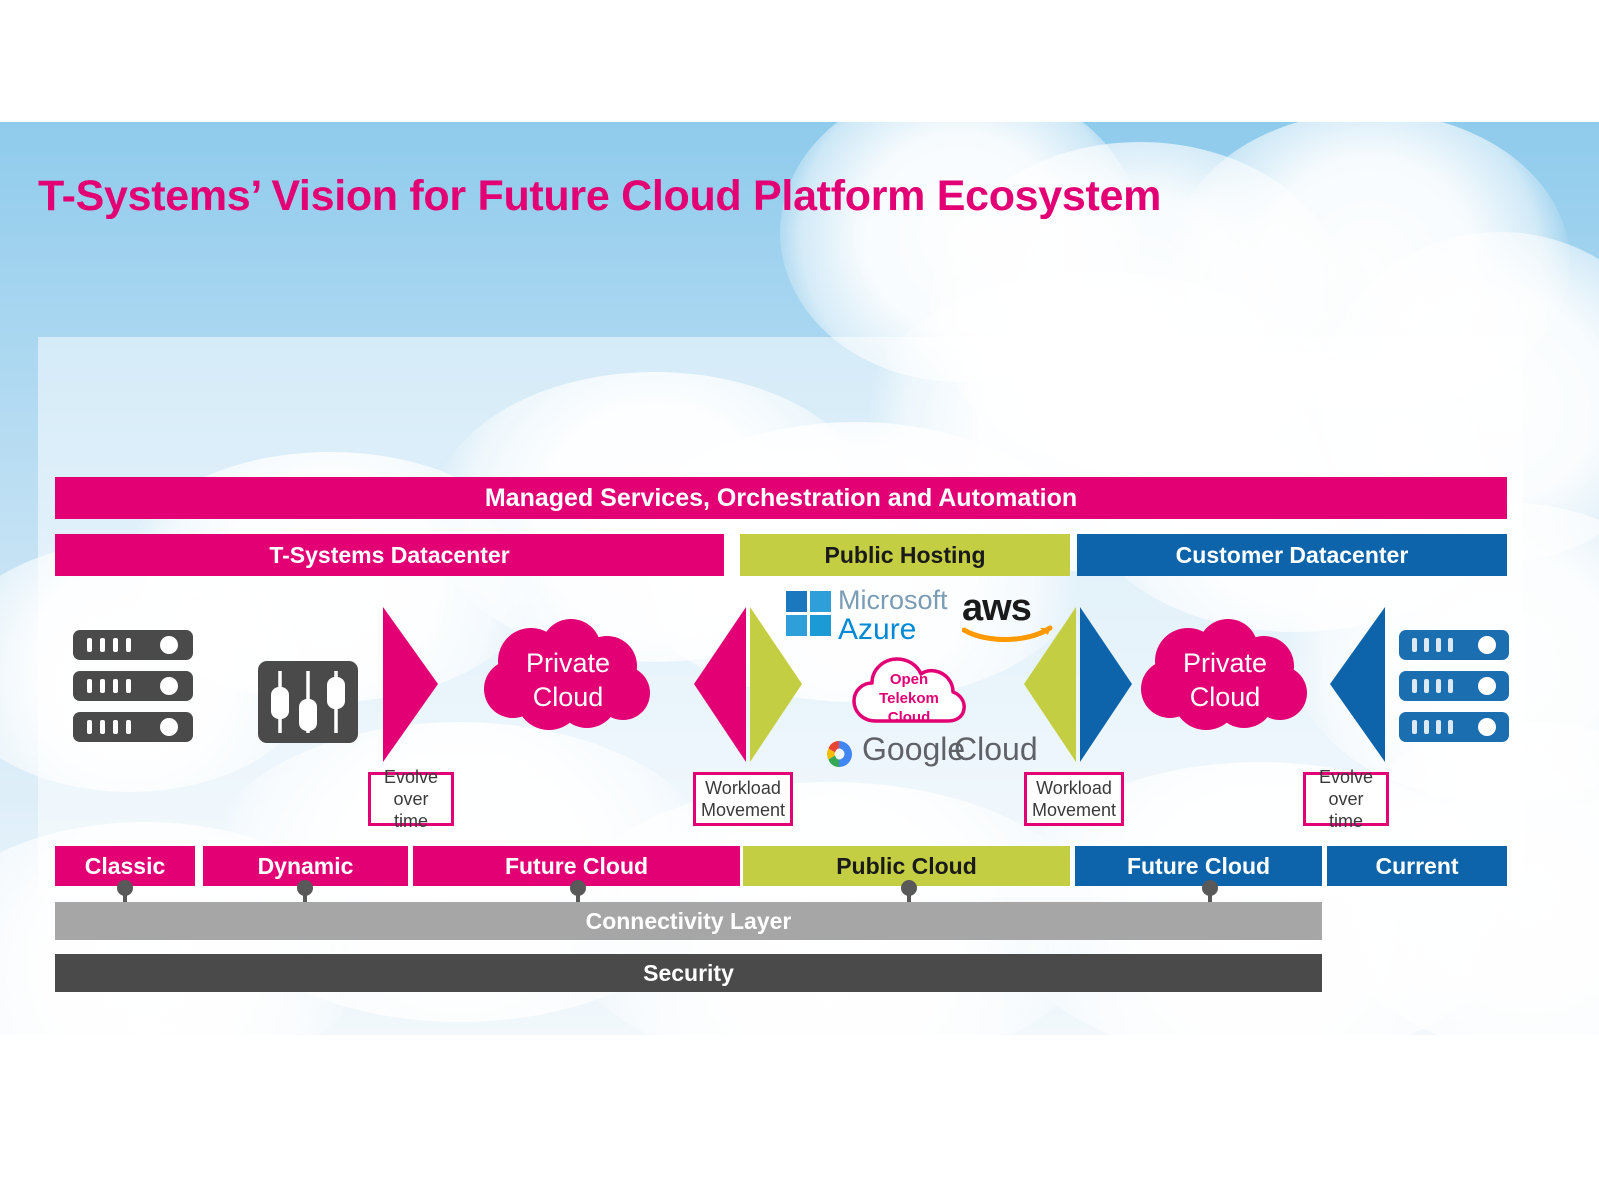 The width and height of the screenshot is (1599, 1200). Describe the element at coordinates (568, 663) in the screenshot. I see `private-cloud-left-label-line1: Private` at that location.